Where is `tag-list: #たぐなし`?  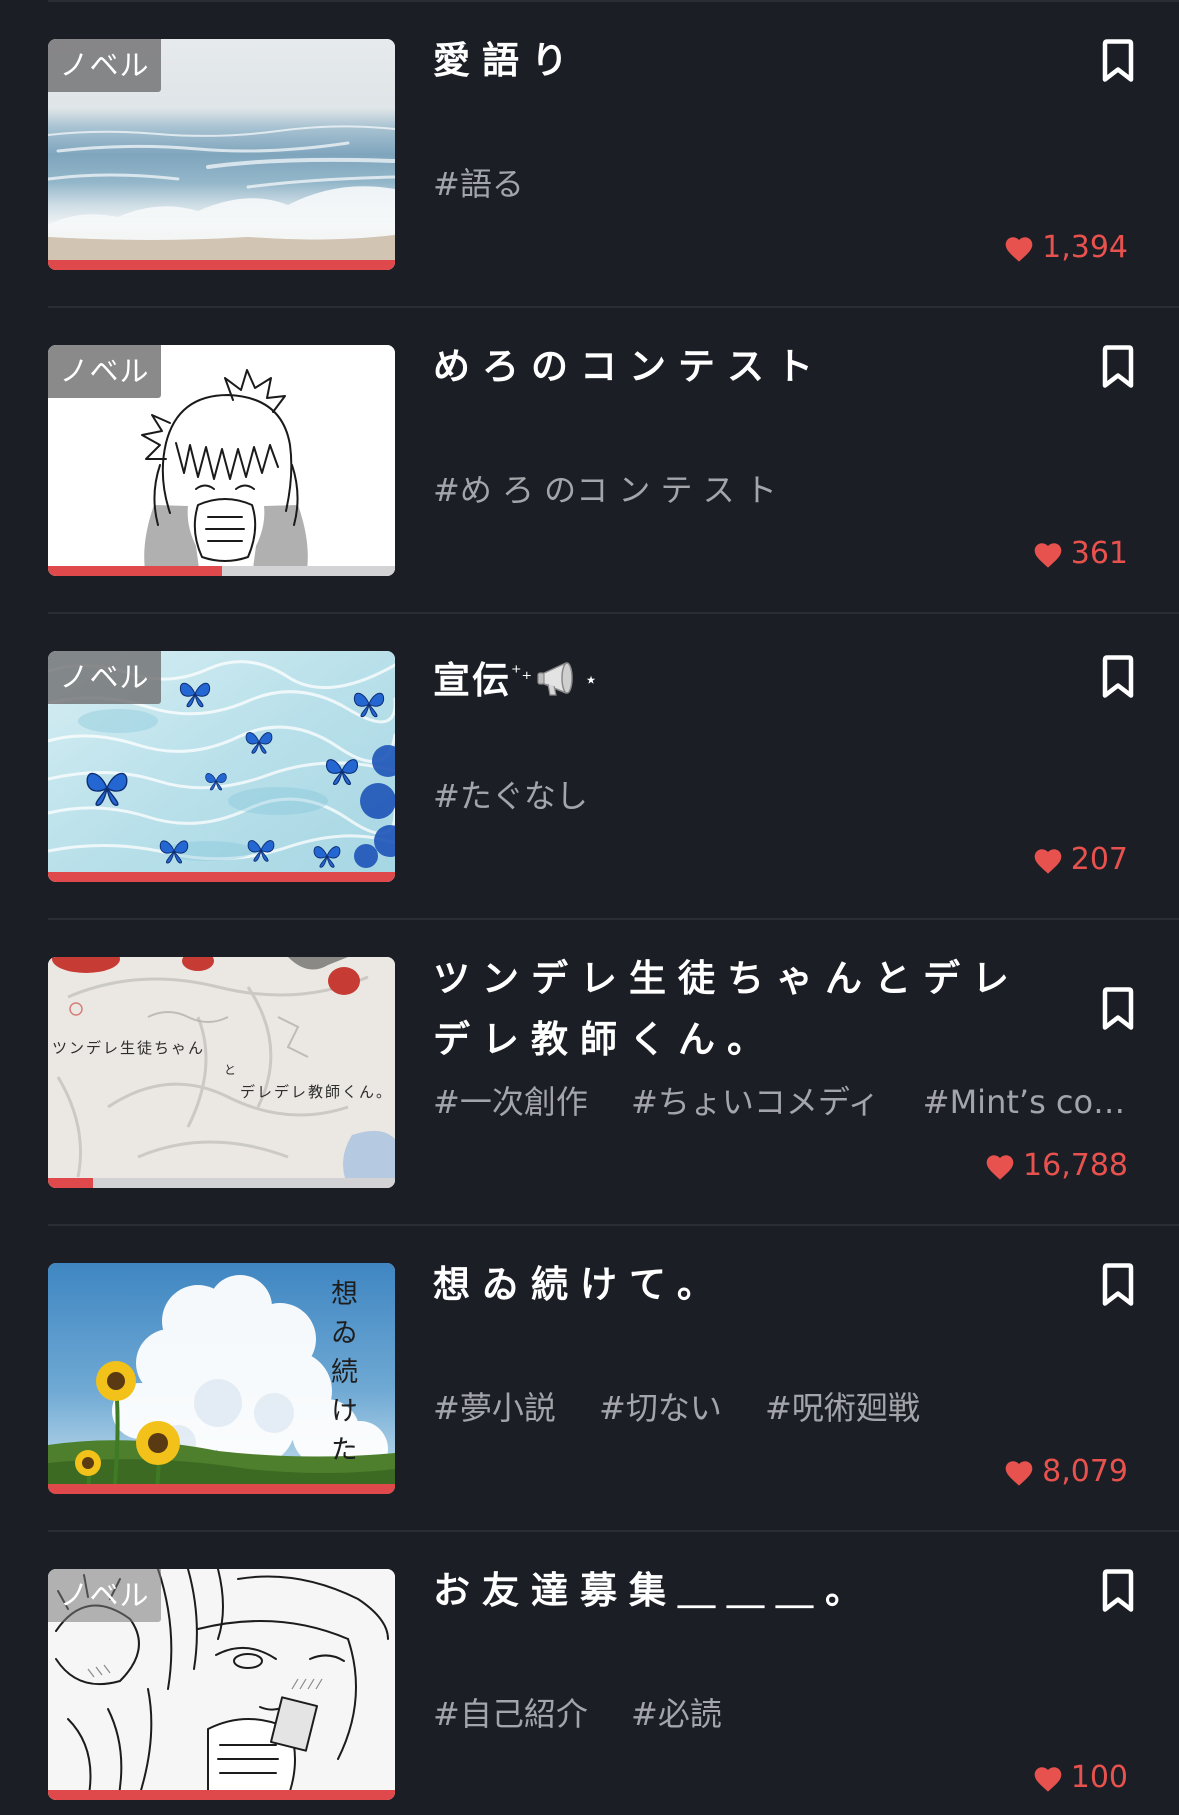 tag-list: #たぐなし is located at coordinates (793, 796).